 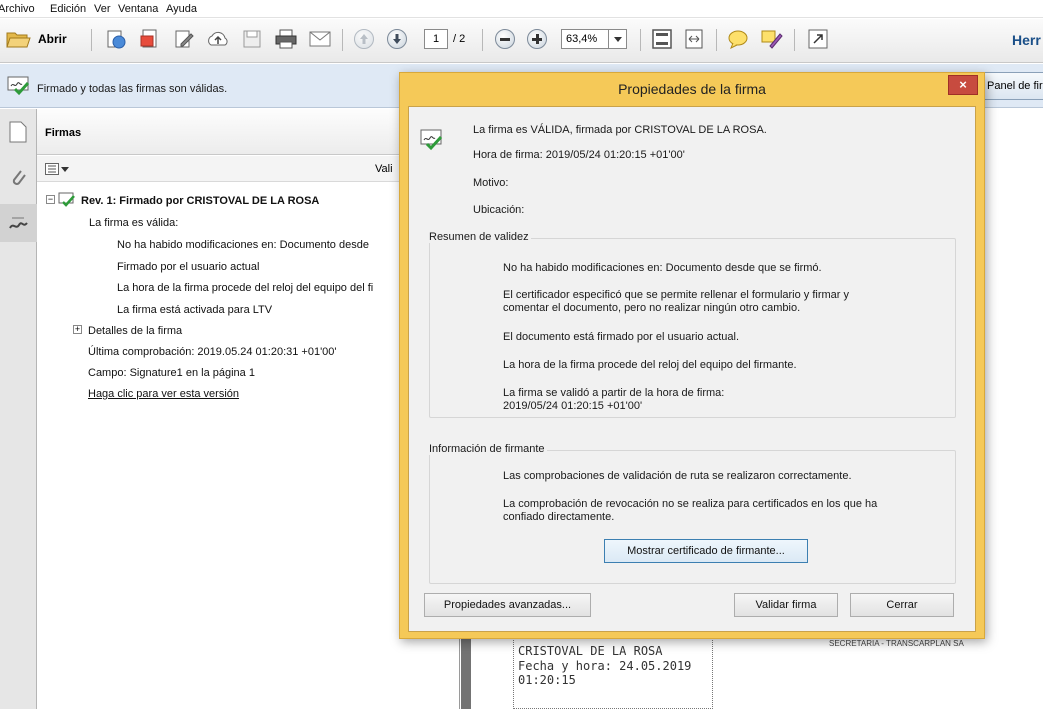 What do you see at coordinates (573, 406) in the screenshot?
I see `summary-line: 2019/05/24 01:20:15 +01'00'` at bounding box center [573, 406].